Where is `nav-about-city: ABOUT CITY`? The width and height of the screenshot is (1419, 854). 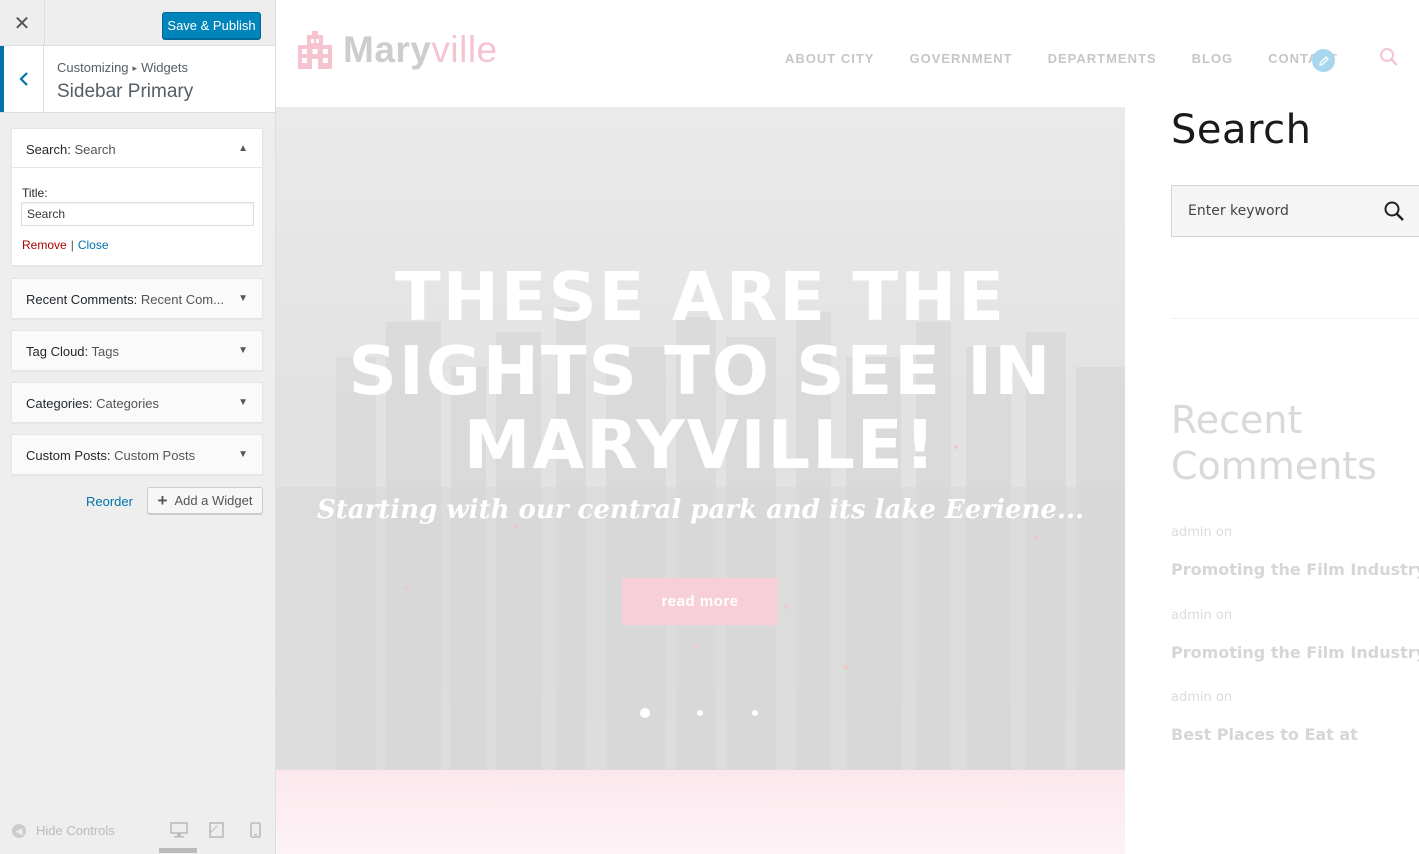 nav-about-city: ABOUT CITY is located at coordinates (829, 58).